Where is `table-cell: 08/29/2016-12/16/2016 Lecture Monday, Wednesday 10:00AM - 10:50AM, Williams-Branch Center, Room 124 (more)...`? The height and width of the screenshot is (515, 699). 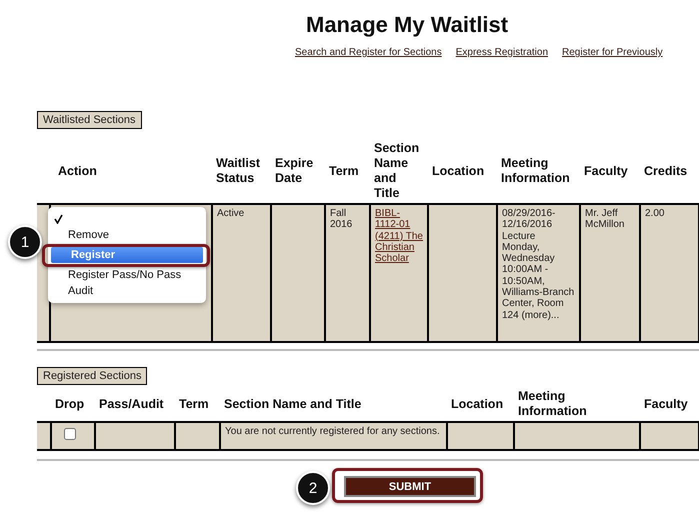 table-cell: 08/29/2016-12/16/2016 Lecture Monday, Wednesday 10:00AM - 10:50AM, Williams-Branch Center, Room 124 (more)... is located at coordinates (538, 273).